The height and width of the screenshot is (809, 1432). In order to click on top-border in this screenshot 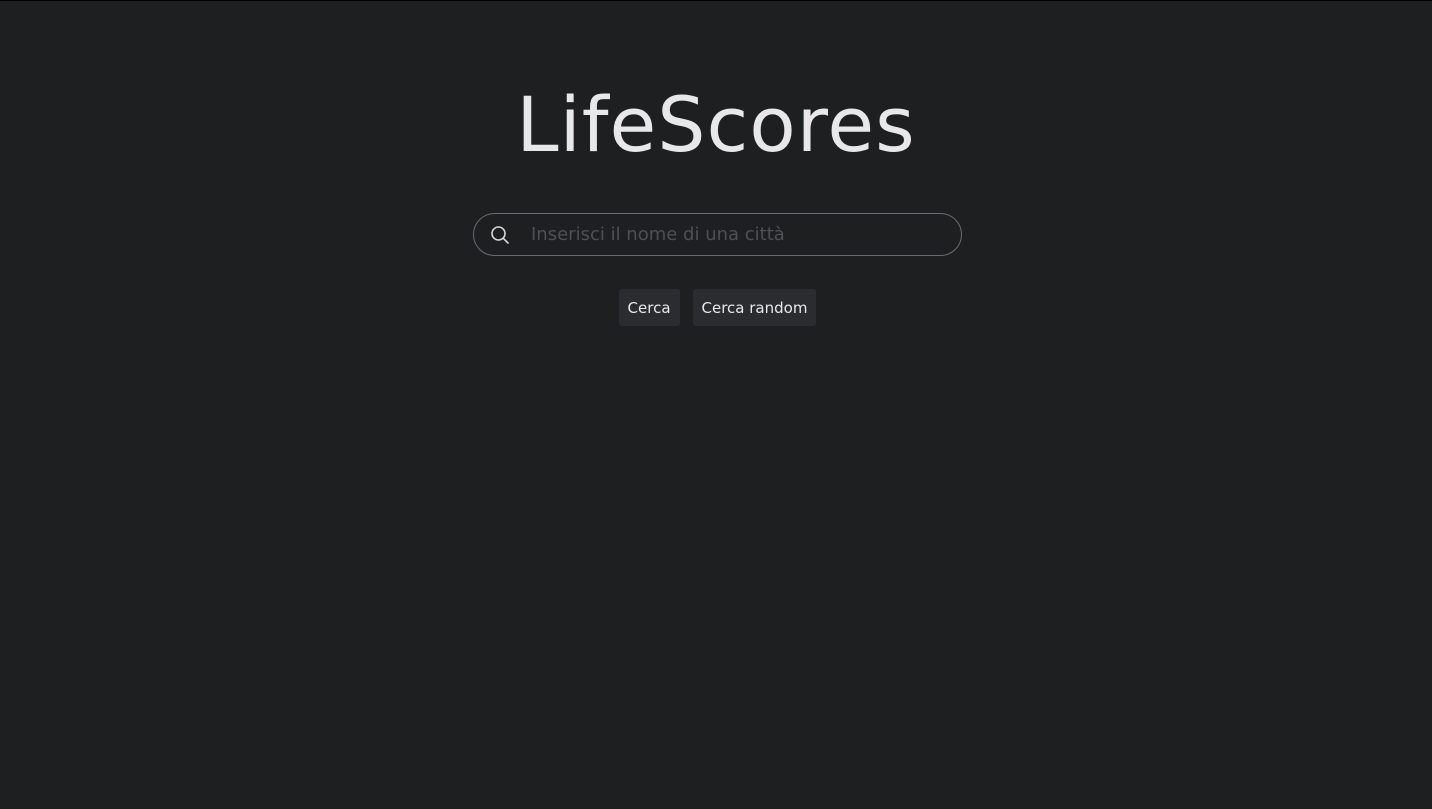, I will do `click(716, 0)`.